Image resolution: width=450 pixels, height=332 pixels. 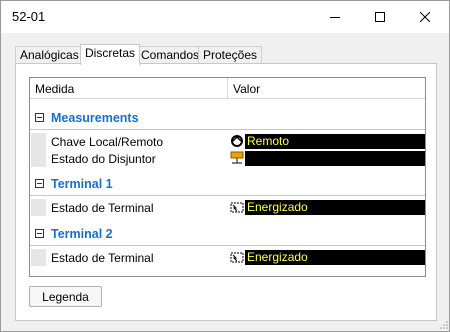 I want to click on group-title: Measurements, so click(x=95, y=118).